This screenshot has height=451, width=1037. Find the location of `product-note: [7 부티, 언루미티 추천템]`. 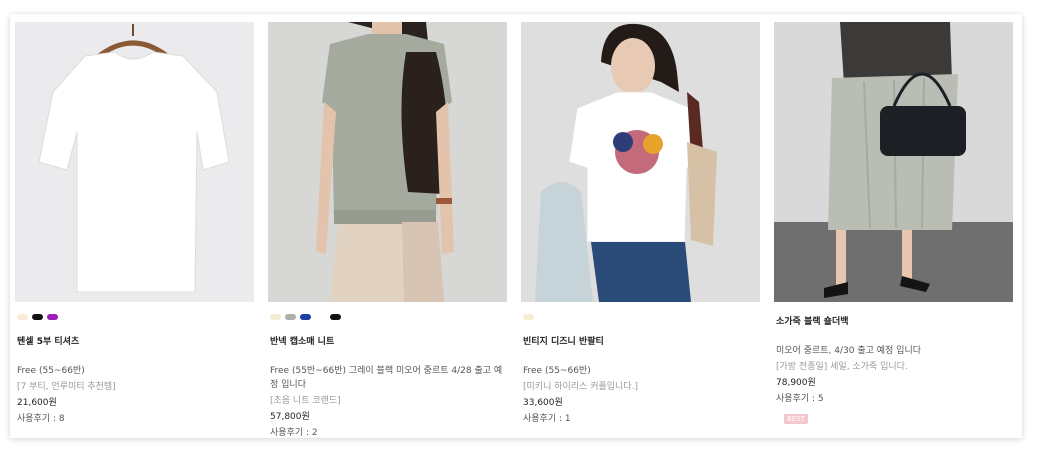

product-note: [7 부티, 언루미티 추천템] is located at coordinates (66, 387).